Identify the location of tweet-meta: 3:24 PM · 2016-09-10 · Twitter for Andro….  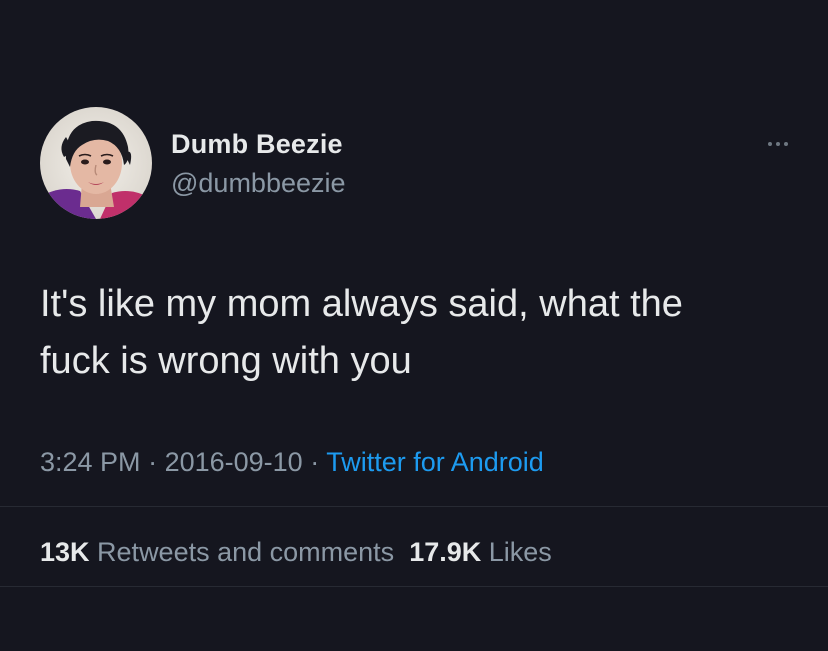
(292, 462).